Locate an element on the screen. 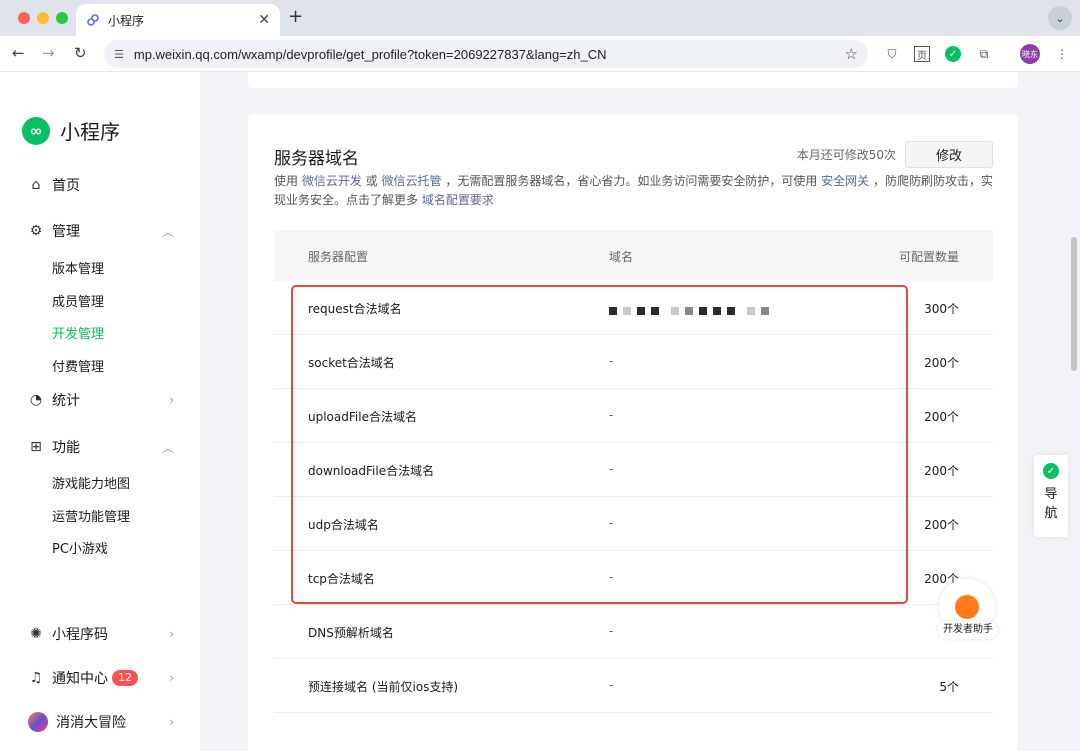  section-title: 服务器域名 is located at coordinates (316, 159).